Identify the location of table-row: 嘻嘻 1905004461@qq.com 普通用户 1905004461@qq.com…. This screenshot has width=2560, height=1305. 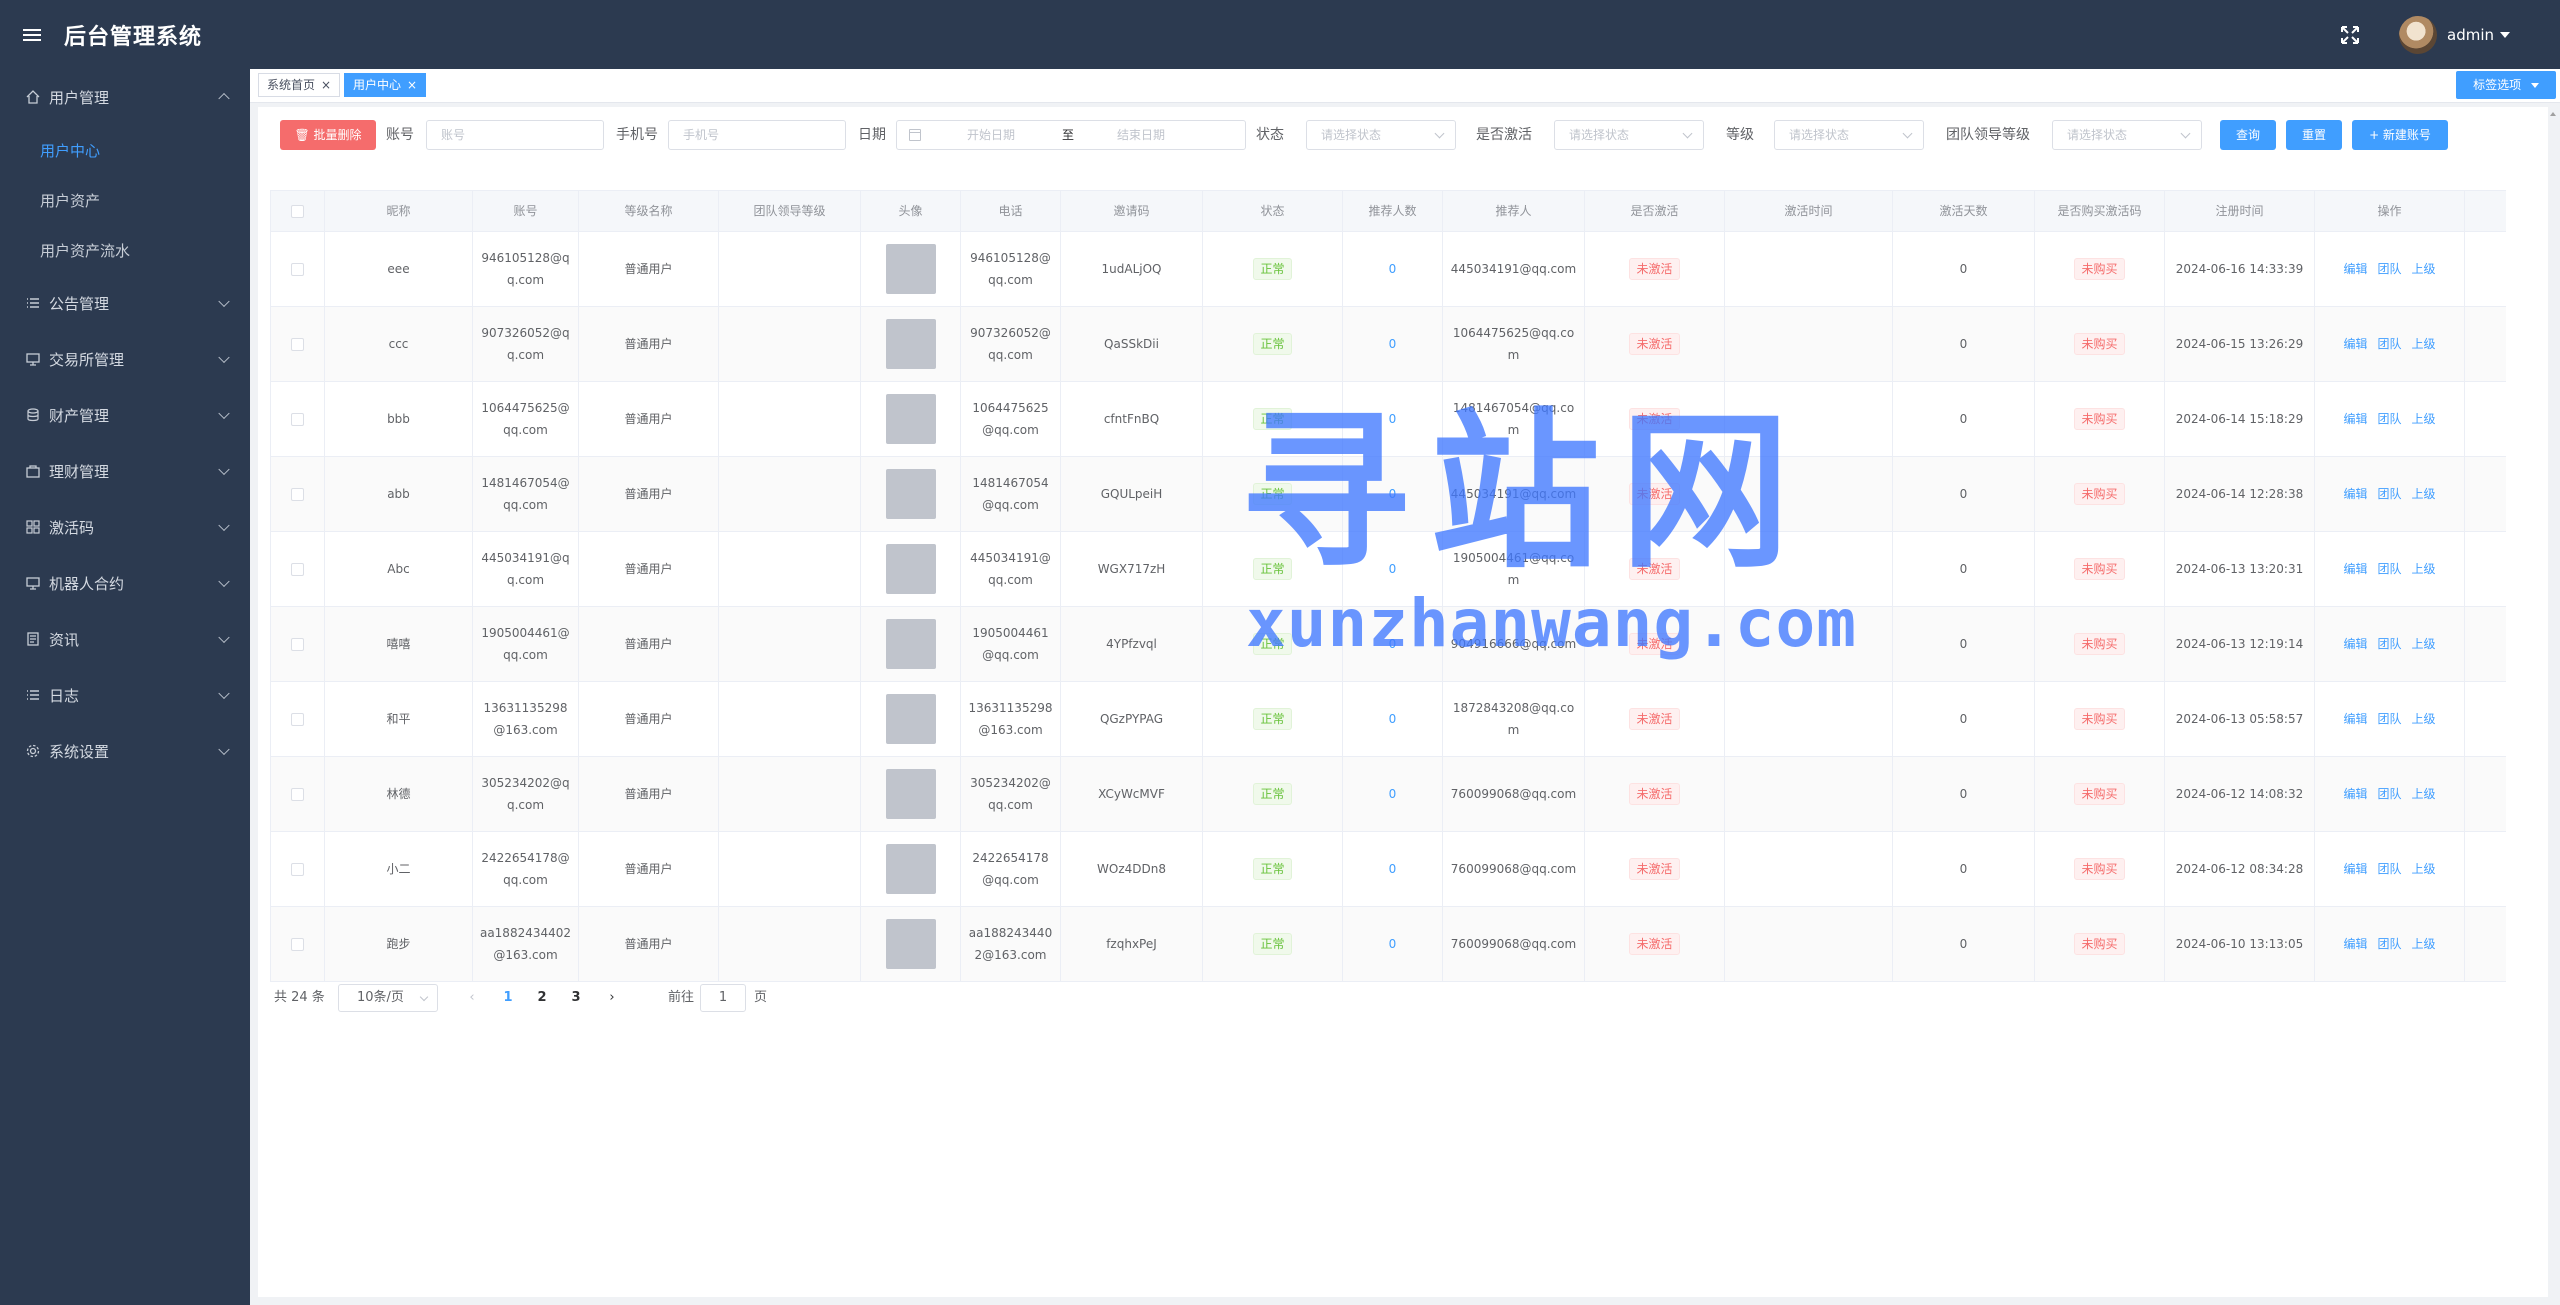
(1388, 644).